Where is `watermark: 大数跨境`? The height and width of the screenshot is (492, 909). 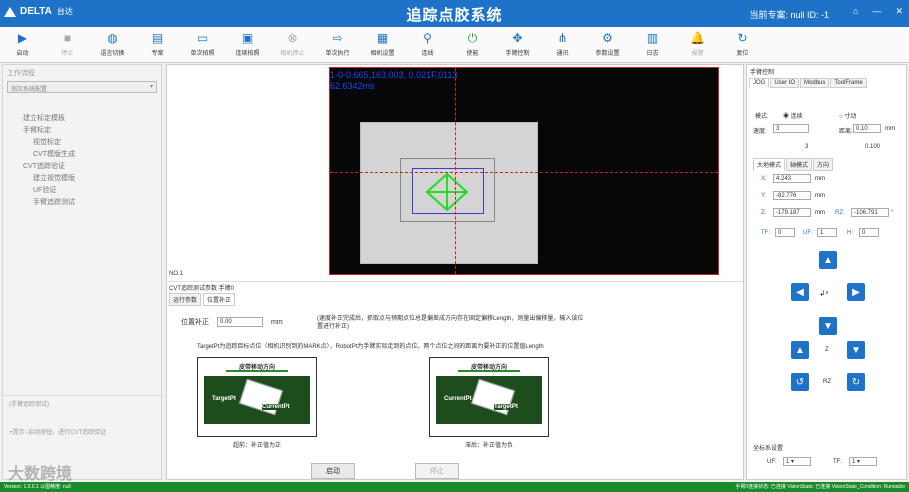
watermark: 大数跨境 is located at coordinates (40, 474).